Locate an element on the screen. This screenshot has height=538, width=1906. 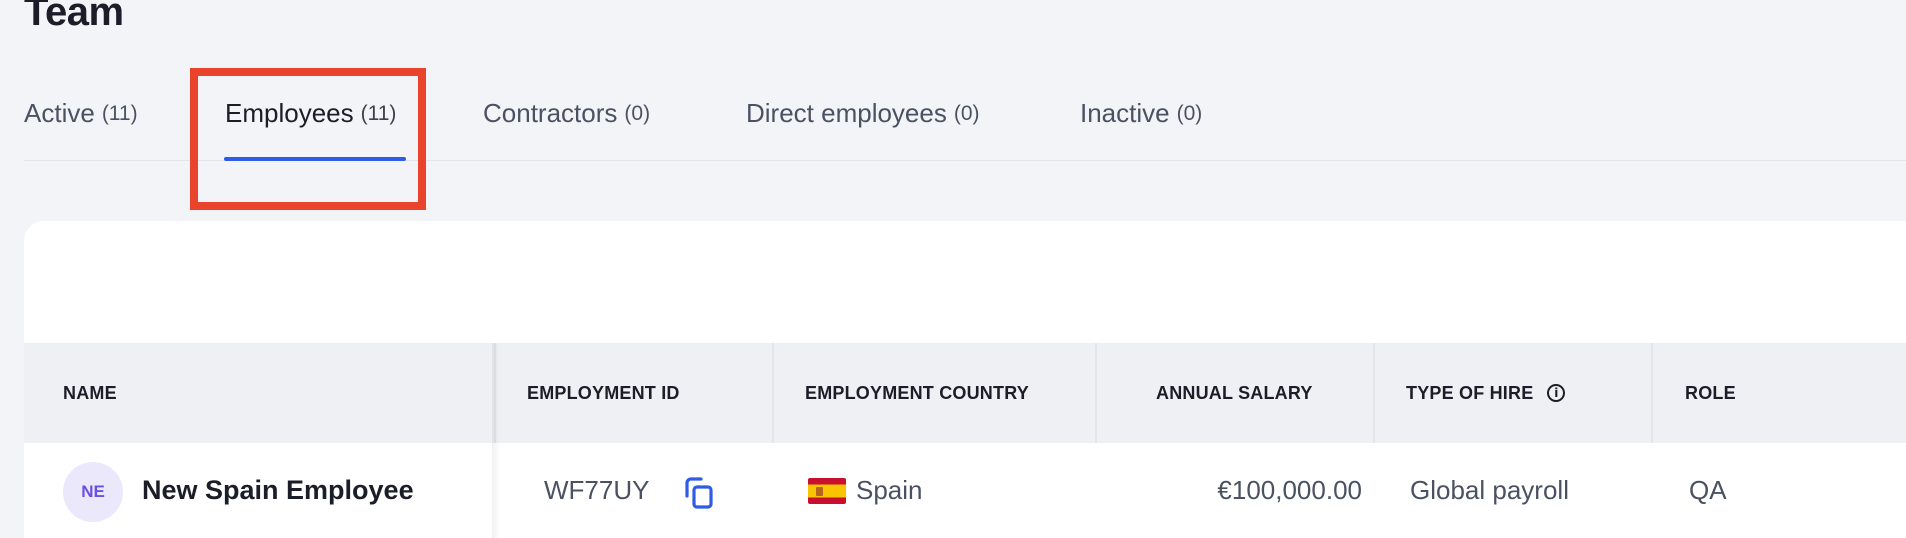
tab-direct-employees-label: Direct employees is located at coordinates (846, 113).